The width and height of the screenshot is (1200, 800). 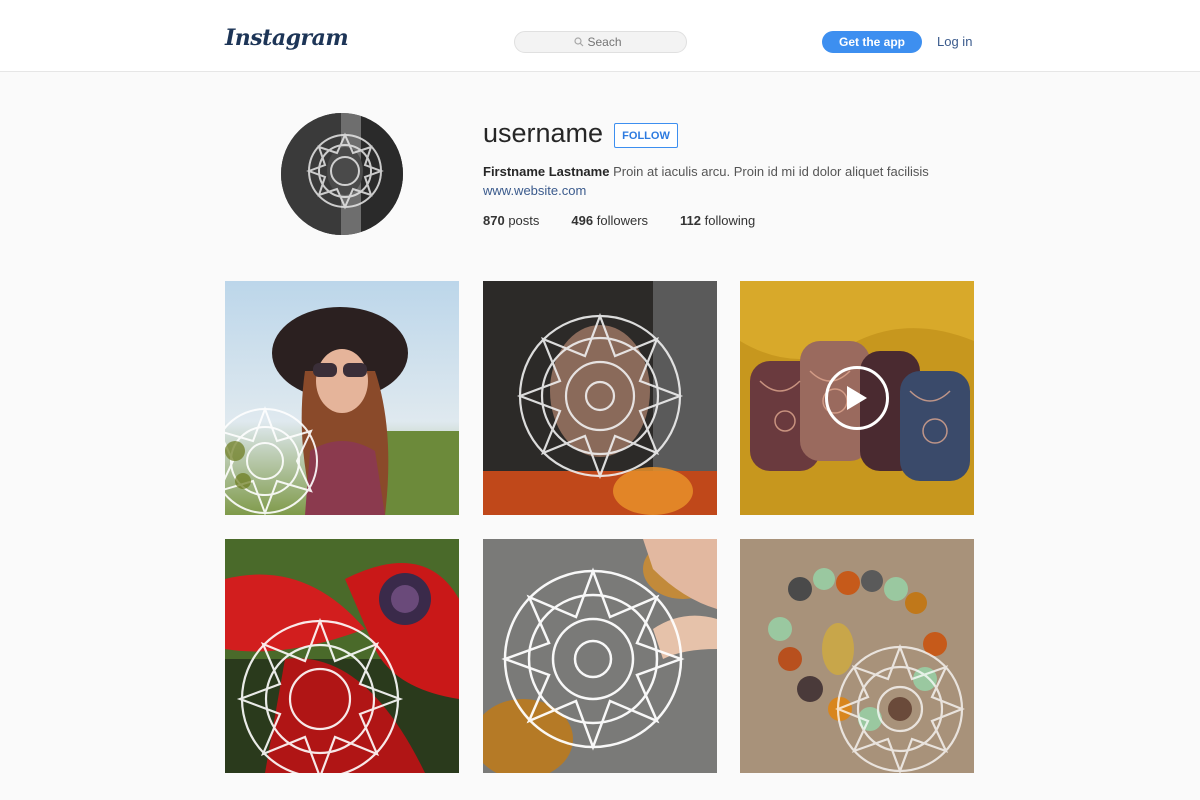 I want to click on stat-posts-count: 870, so click(x=494, y=220).